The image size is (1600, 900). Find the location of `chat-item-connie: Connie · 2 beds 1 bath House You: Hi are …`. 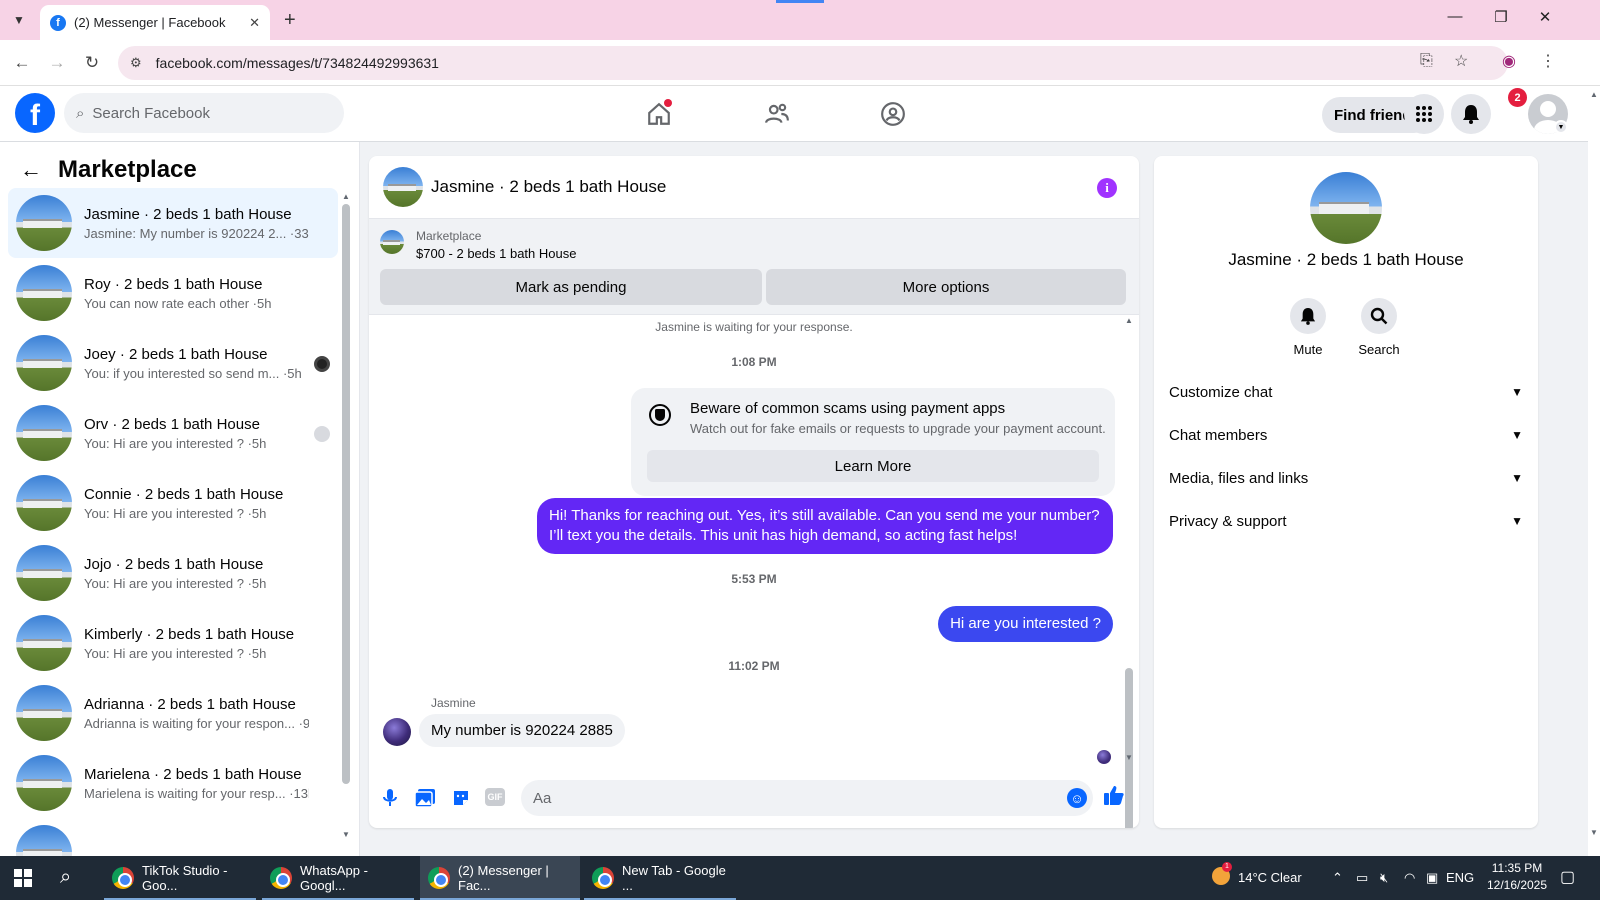

chat-item-connie: Connie · 2 beds 1 bath House You: Hi are … is located at coordinates (173, 503).